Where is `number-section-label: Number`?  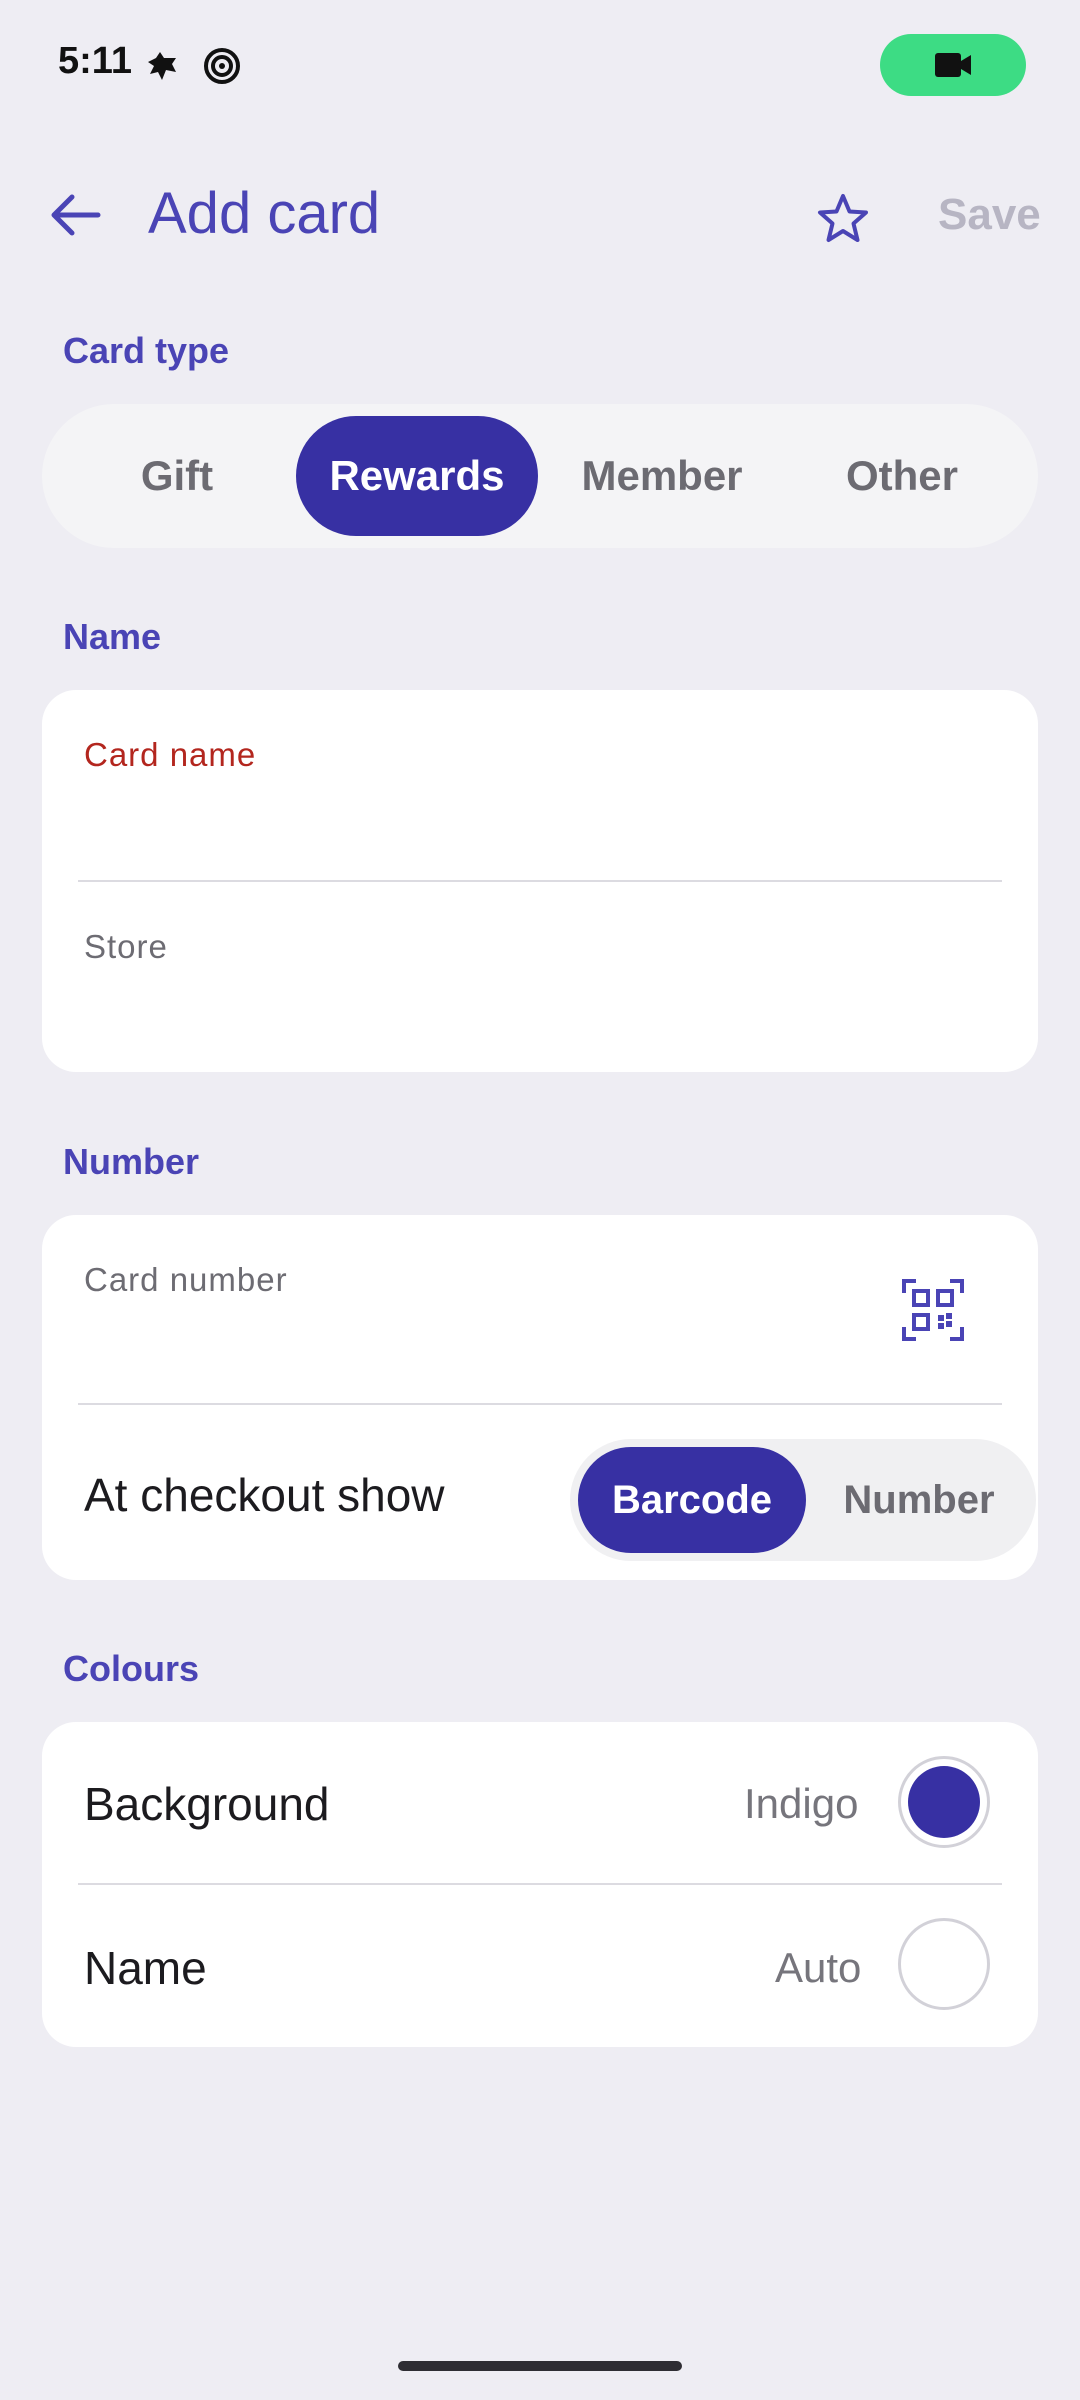
number-section-label: Number is located at coordinates (131, 1161).